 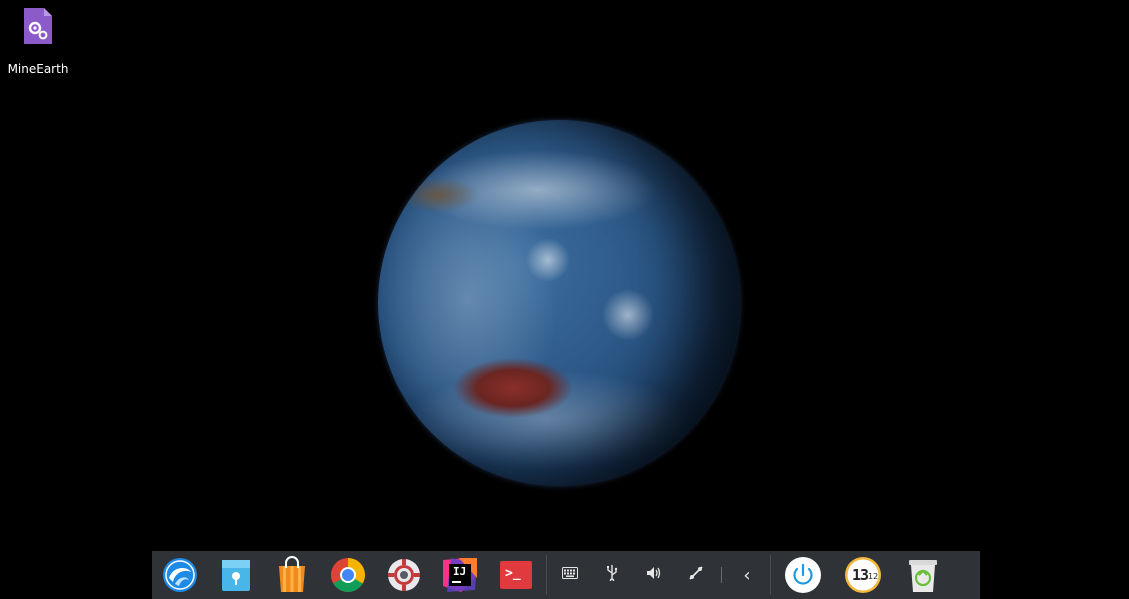 I want to click on trash-icon, so click(x=923, y=575).